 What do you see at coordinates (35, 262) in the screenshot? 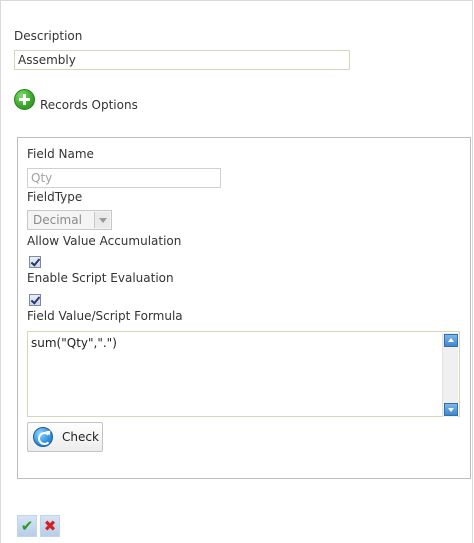
I see `allow-accumulation-checkbox` at bounding box center [35, 262].